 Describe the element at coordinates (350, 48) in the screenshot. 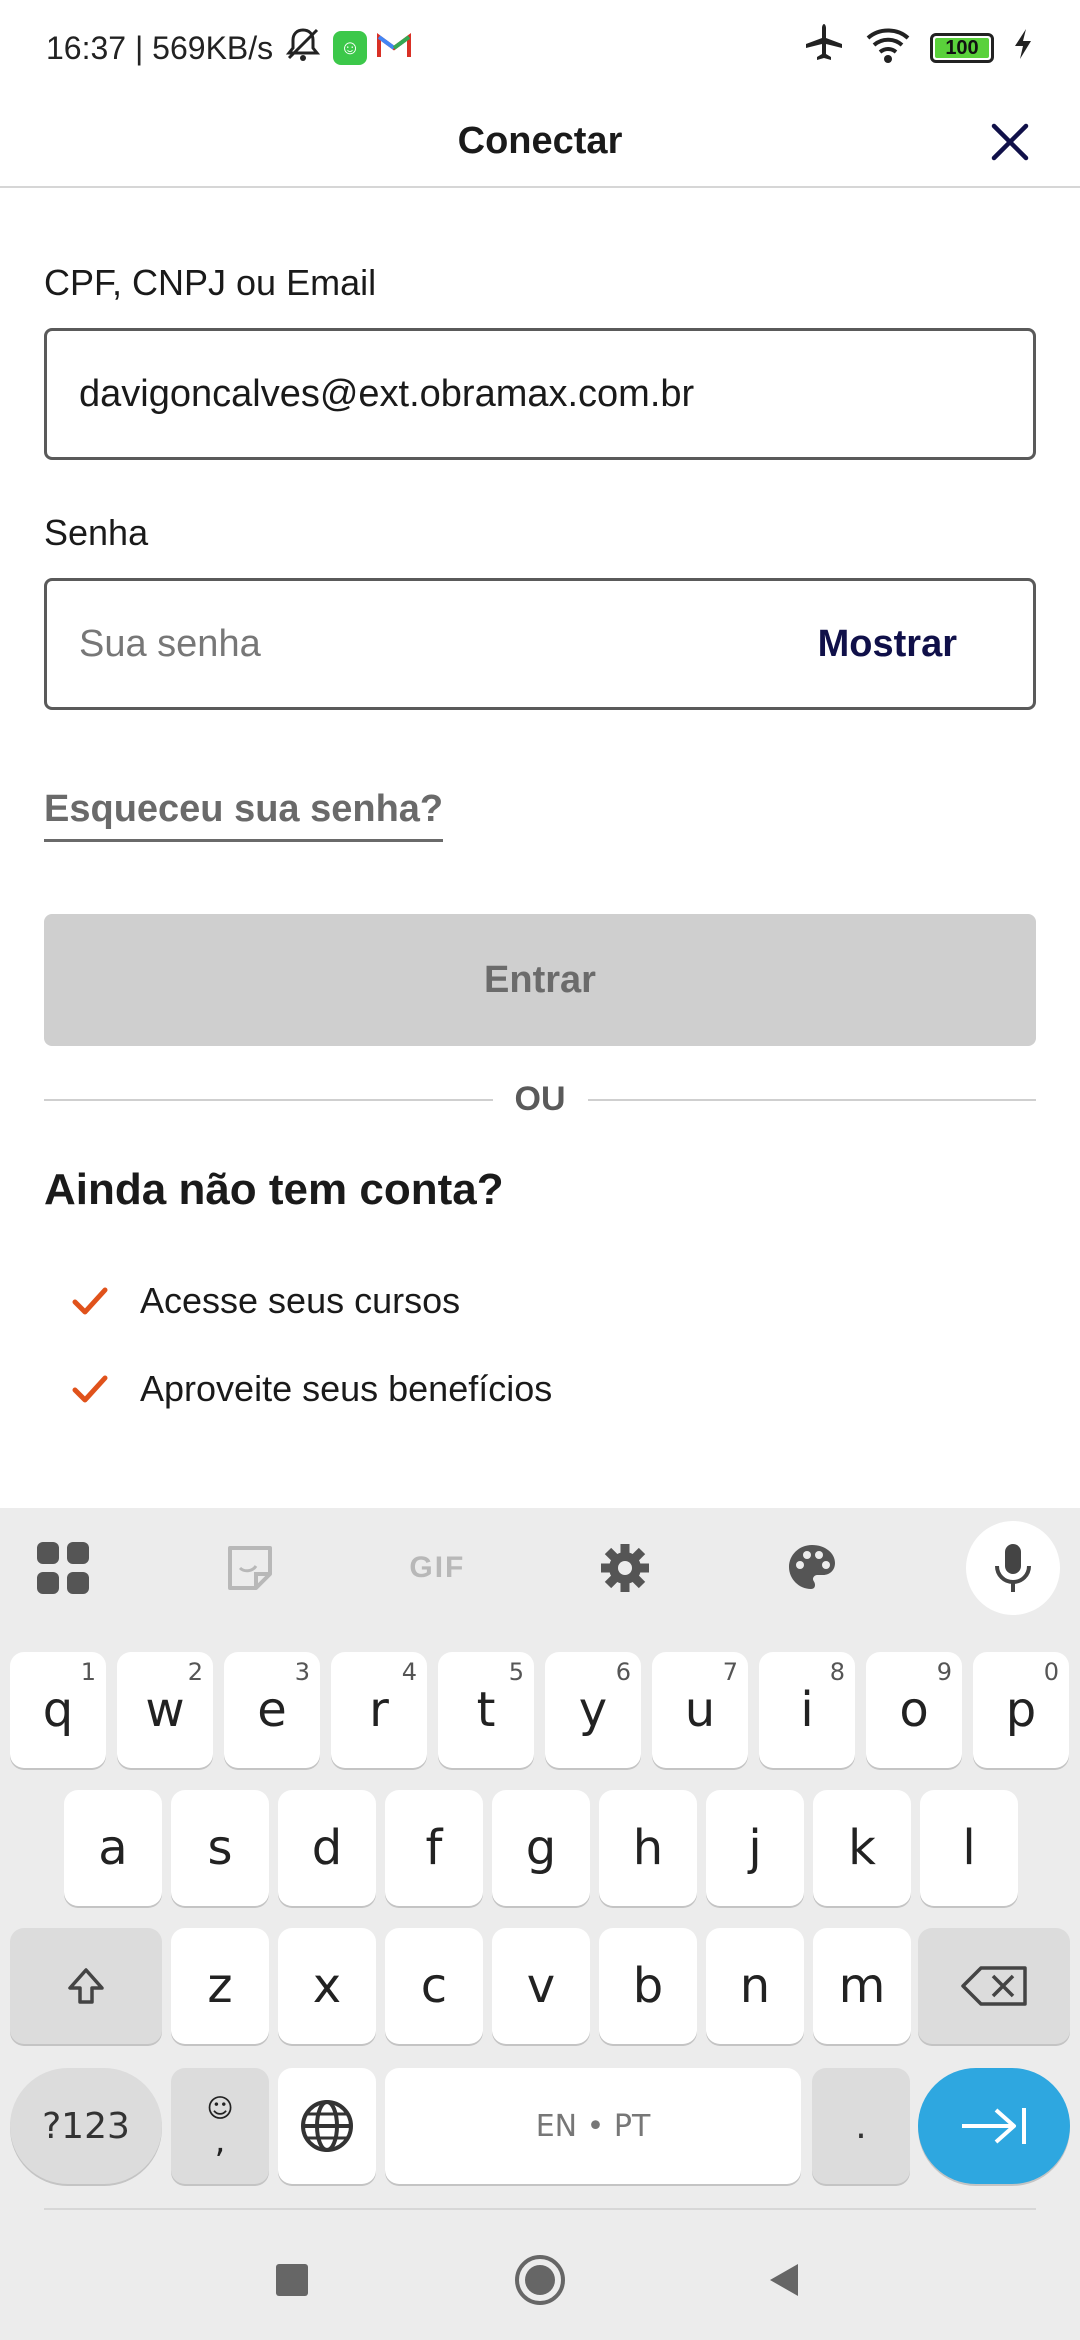

I see `notification-app-icon: ☺` at that location.